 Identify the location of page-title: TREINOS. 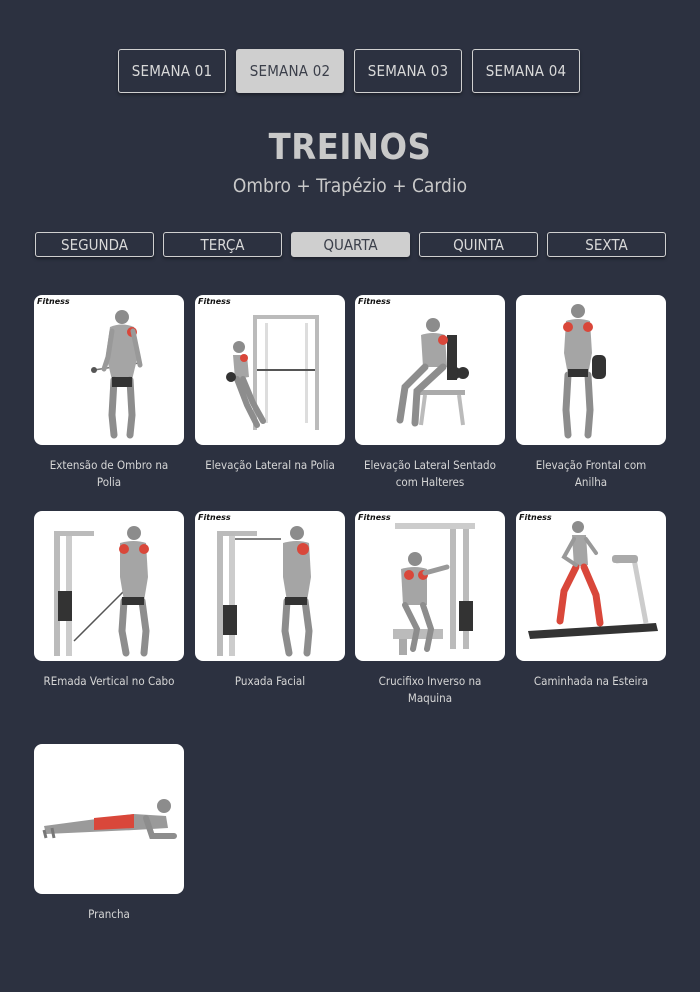
(350, 147).